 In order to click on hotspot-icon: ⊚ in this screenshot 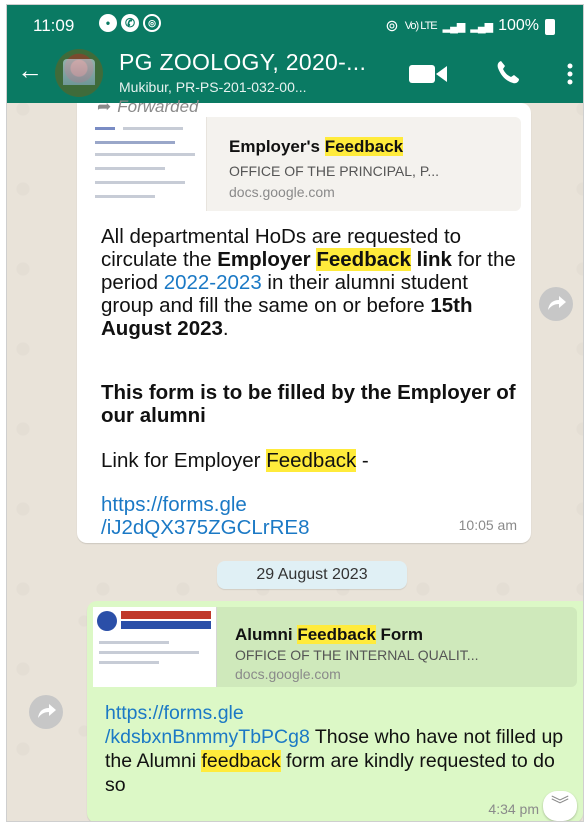, I will do `click(392, 26)`.